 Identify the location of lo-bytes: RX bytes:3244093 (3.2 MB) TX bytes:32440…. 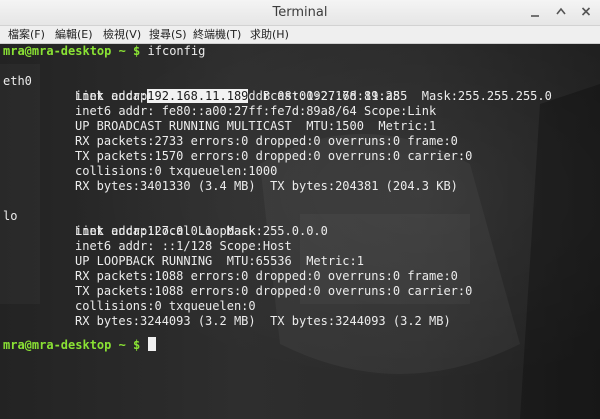
(263, 321).